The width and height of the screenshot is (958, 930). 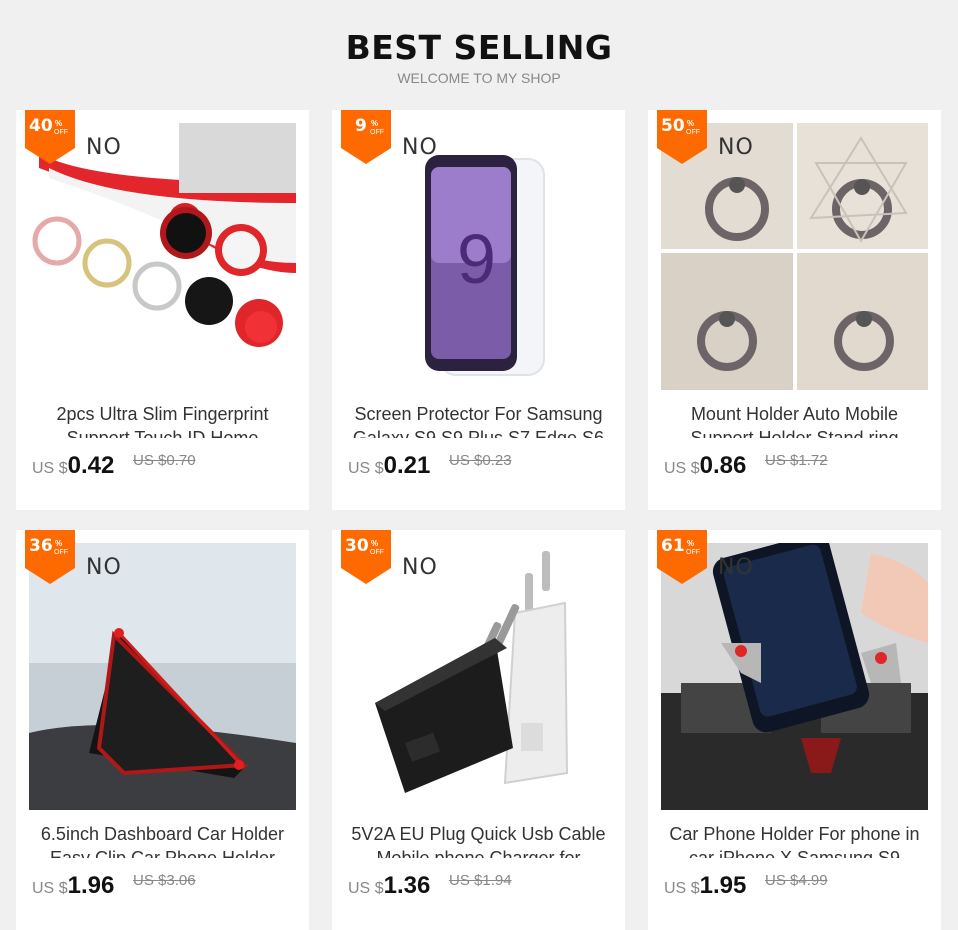 What do you see at coordinates (476, 259) in the screenshot?
I see `svg-text: 9` at bounding box center [476, 259].